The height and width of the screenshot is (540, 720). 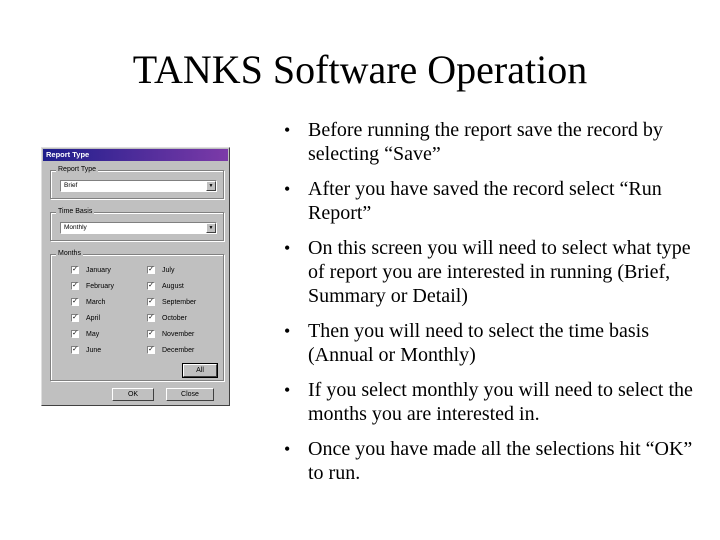 I want to click on month-label: February, so click(x=100, y=286).